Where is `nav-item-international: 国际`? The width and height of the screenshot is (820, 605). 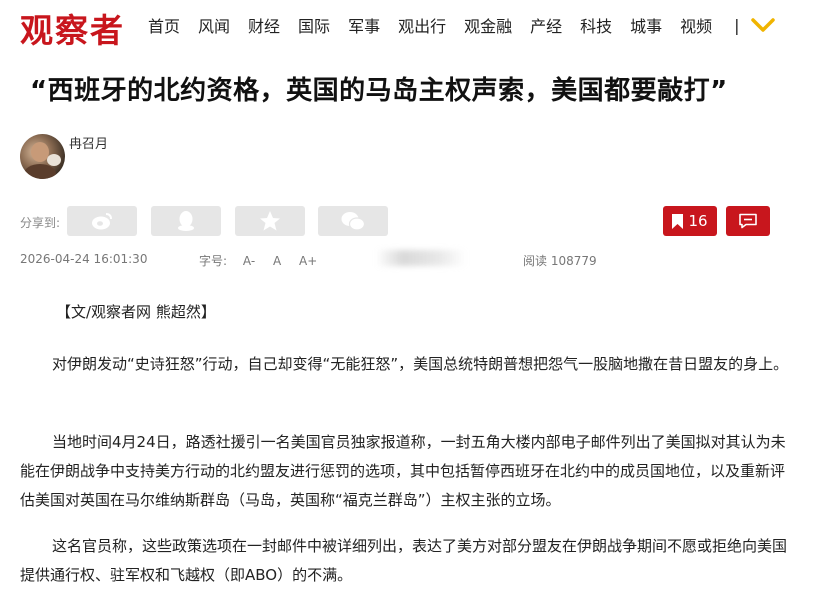
nav-item-international: 国际 is located at coordinates (314, 25).